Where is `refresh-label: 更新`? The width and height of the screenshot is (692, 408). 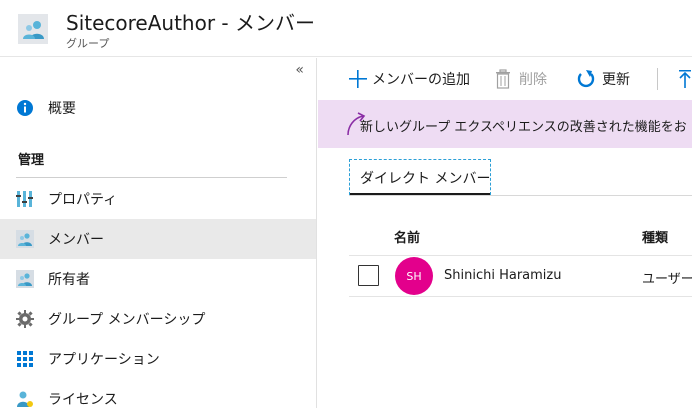 refresh-label: 更新 is located at coordinates (616, 80).